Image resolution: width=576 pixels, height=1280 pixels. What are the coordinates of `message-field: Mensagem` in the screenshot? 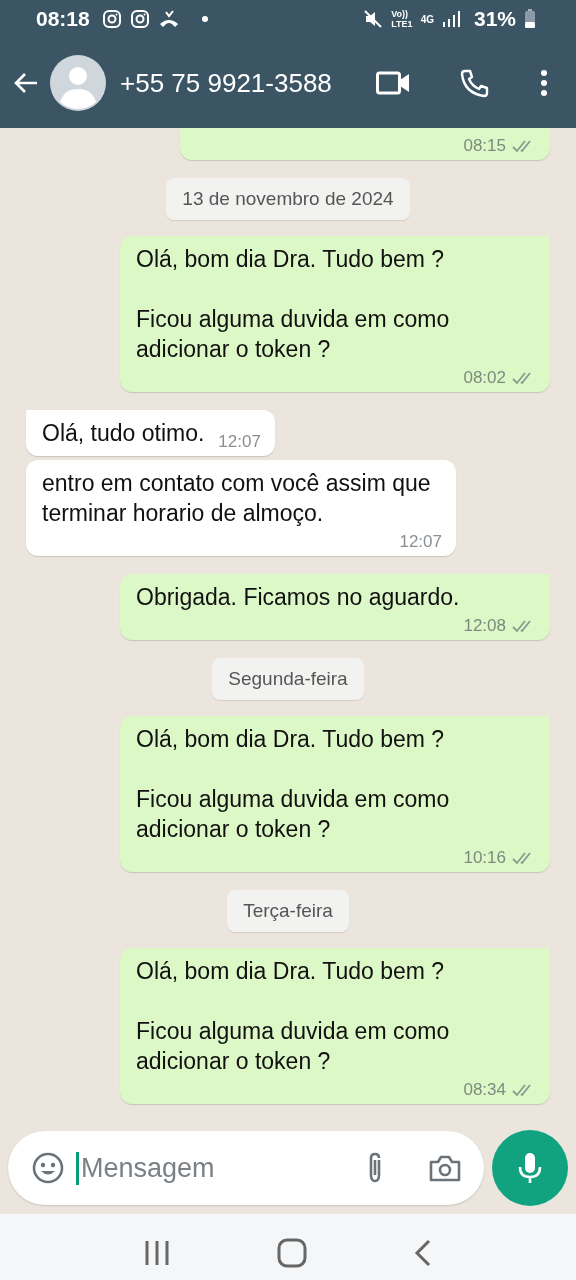 It's located at (246, 1168).